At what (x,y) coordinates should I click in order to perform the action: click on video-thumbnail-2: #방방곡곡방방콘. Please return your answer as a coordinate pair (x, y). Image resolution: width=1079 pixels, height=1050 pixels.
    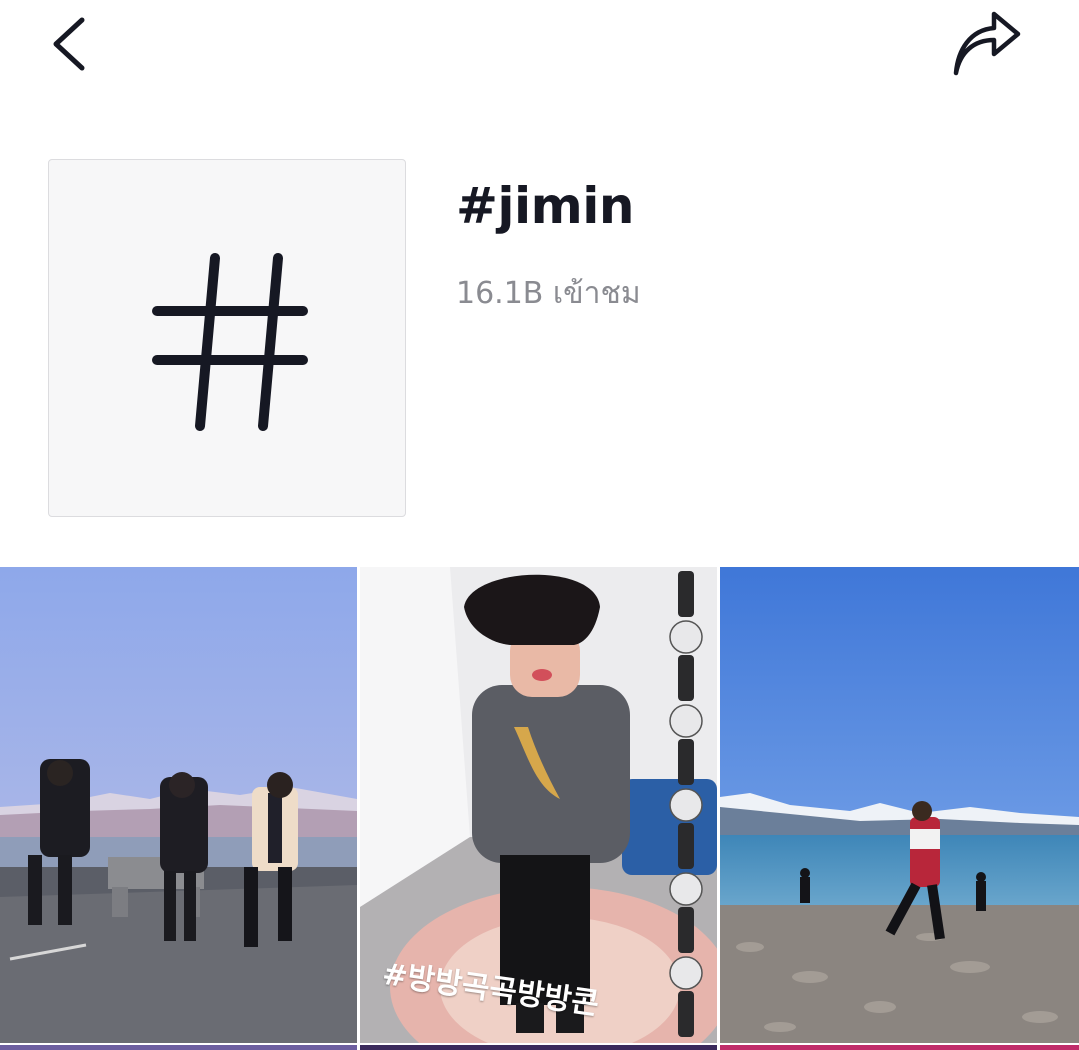
    Looking at the image, I should click on (538, 805).